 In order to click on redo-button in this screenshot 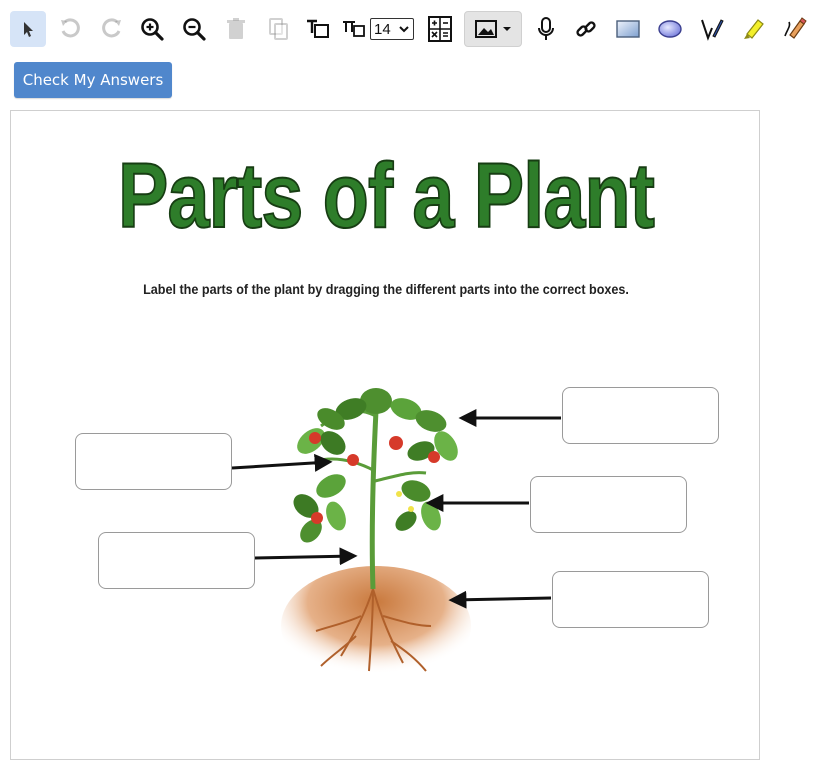, I will do `click(112, 29)`.